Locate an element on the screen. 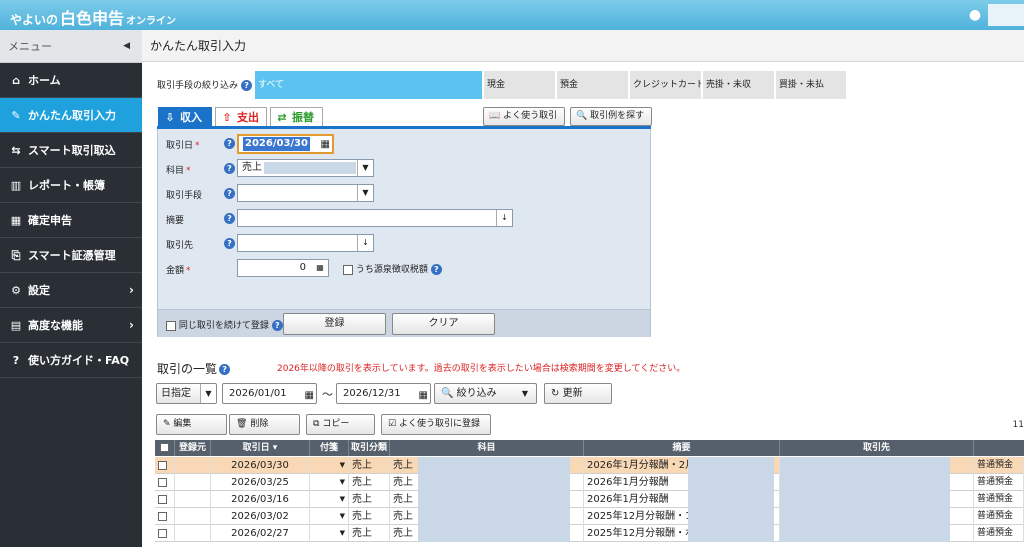  sidebar-item-smart-receipts: ⎘ スマート証憑管理 is located at coordinates (71, 255).